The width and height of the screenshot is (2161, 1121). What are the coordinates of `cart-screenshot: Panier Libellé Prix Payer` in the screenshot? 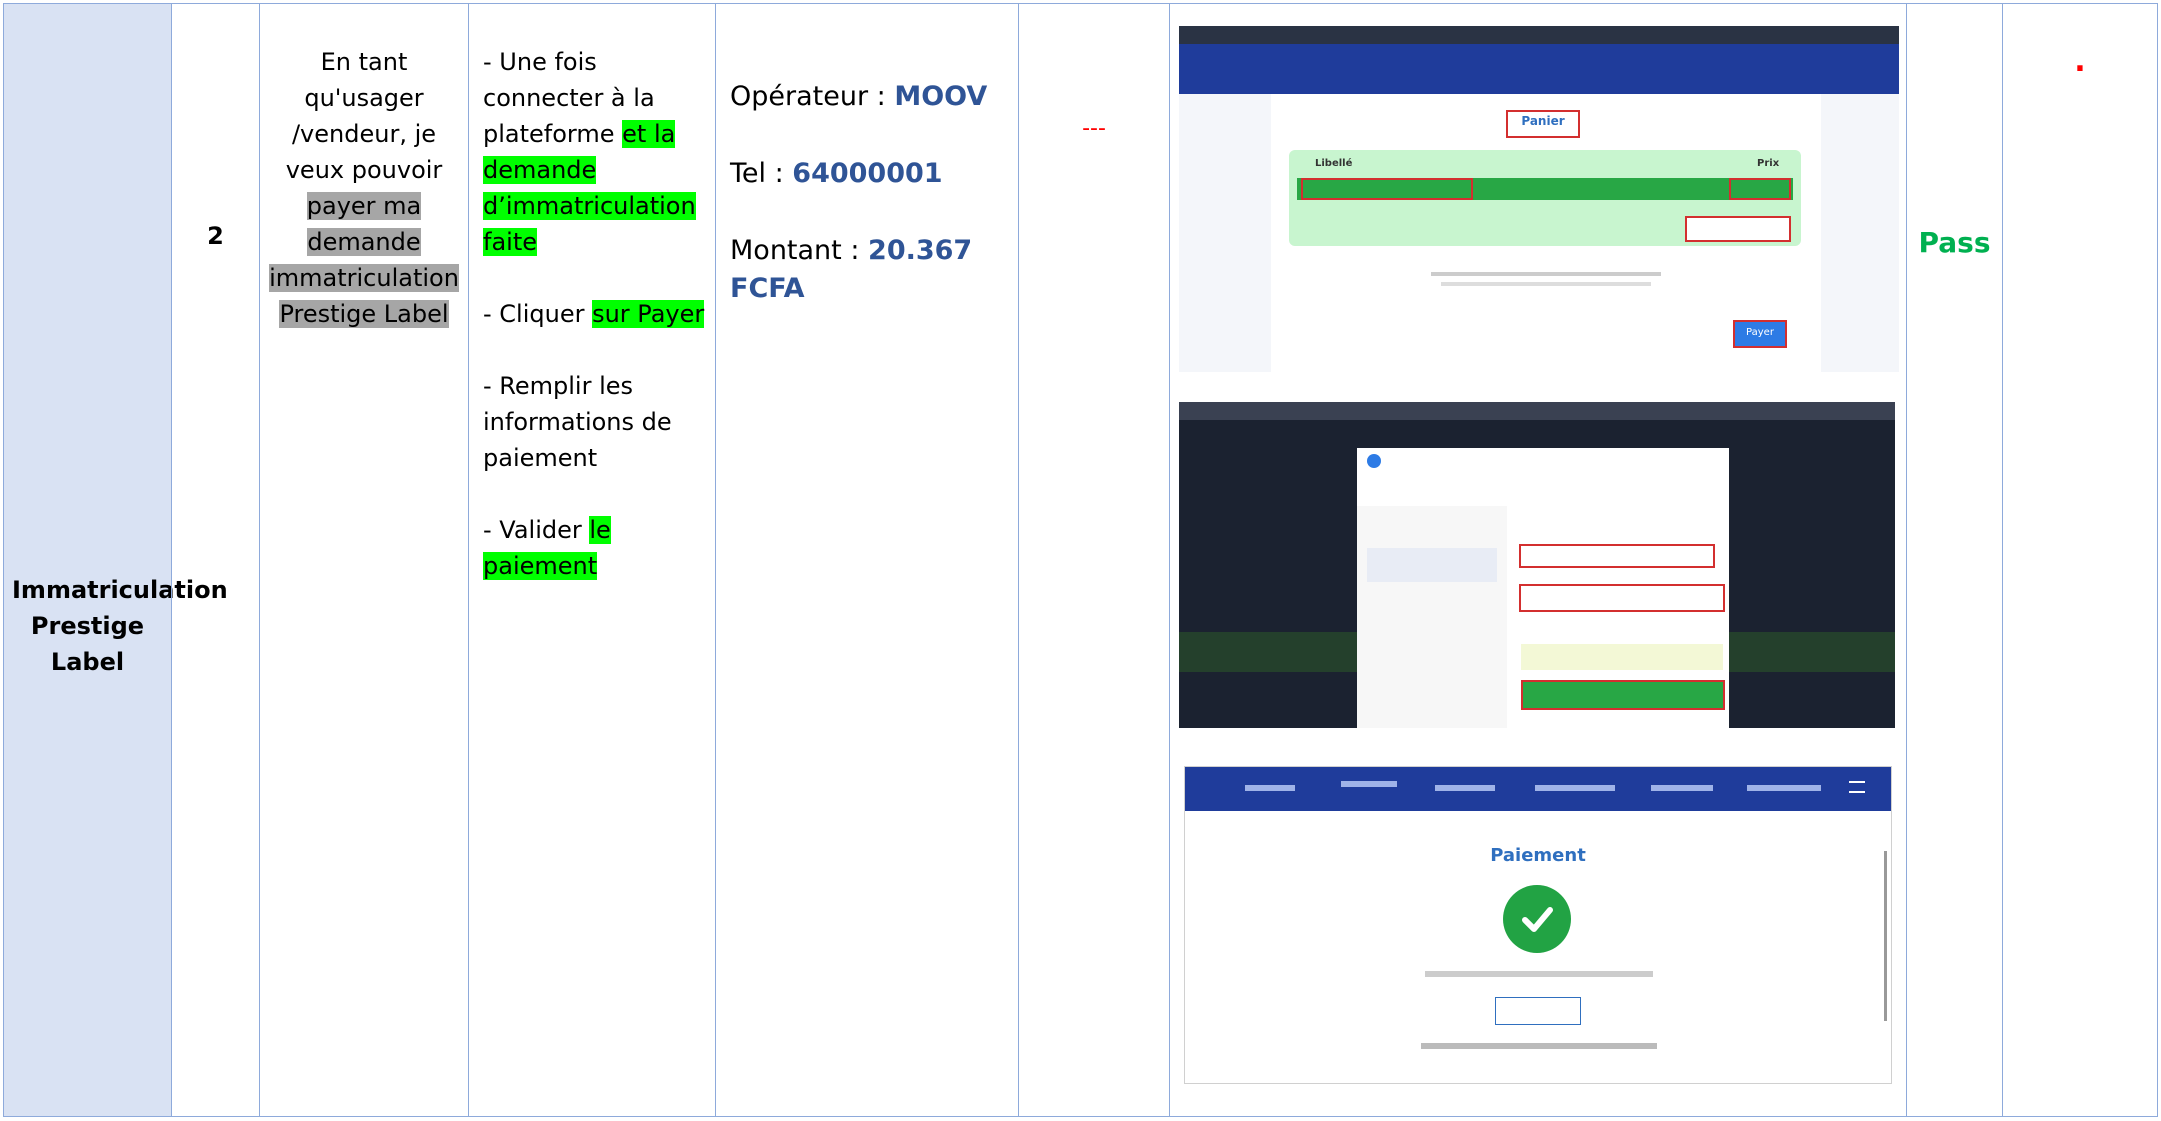 It's located at (1539, 199).